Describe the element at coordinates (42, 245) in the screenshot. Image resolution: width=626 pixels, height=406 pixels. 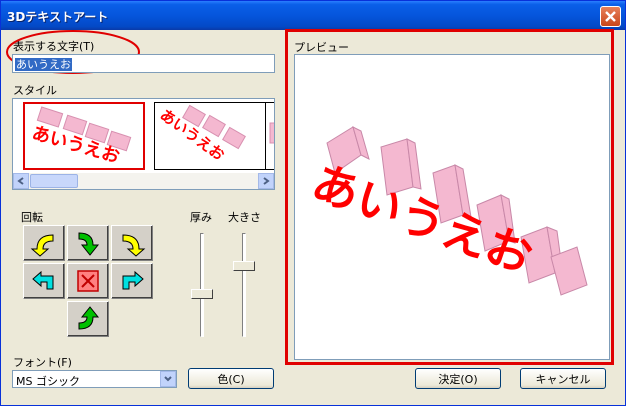
I see `rotate-left-arrow-icon` at that location.